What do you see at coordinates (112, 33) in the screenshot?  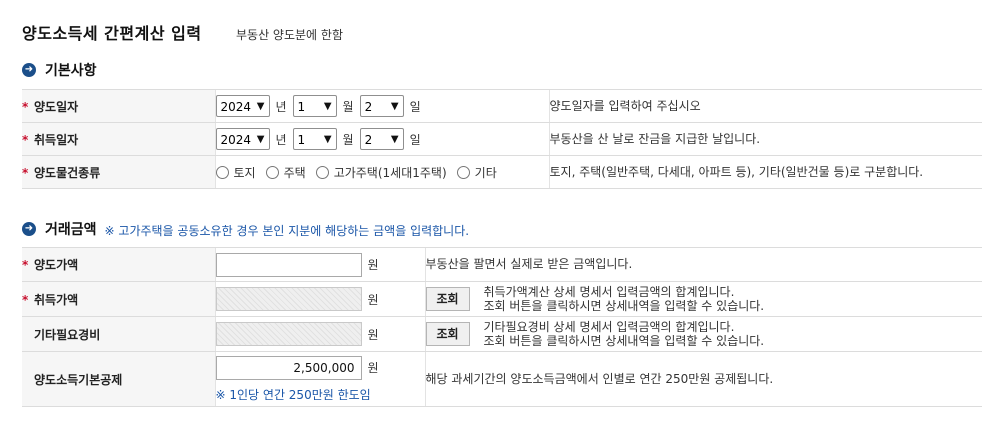 I see `page-title: 양도소득세 간편계산 입력` at bounding box center [112, 33].